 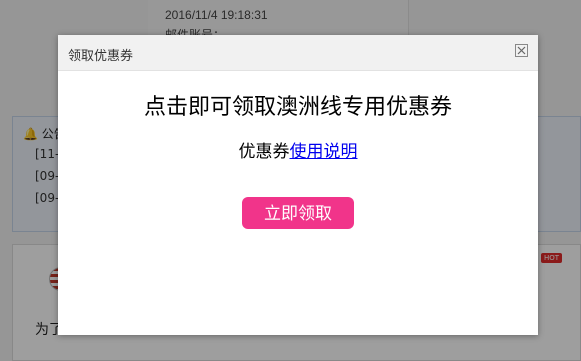 What do you see at coordinates (264, 152) in the screenshot?
I see `subline-prefix: 优惠券` at bounding box center [264, 152].